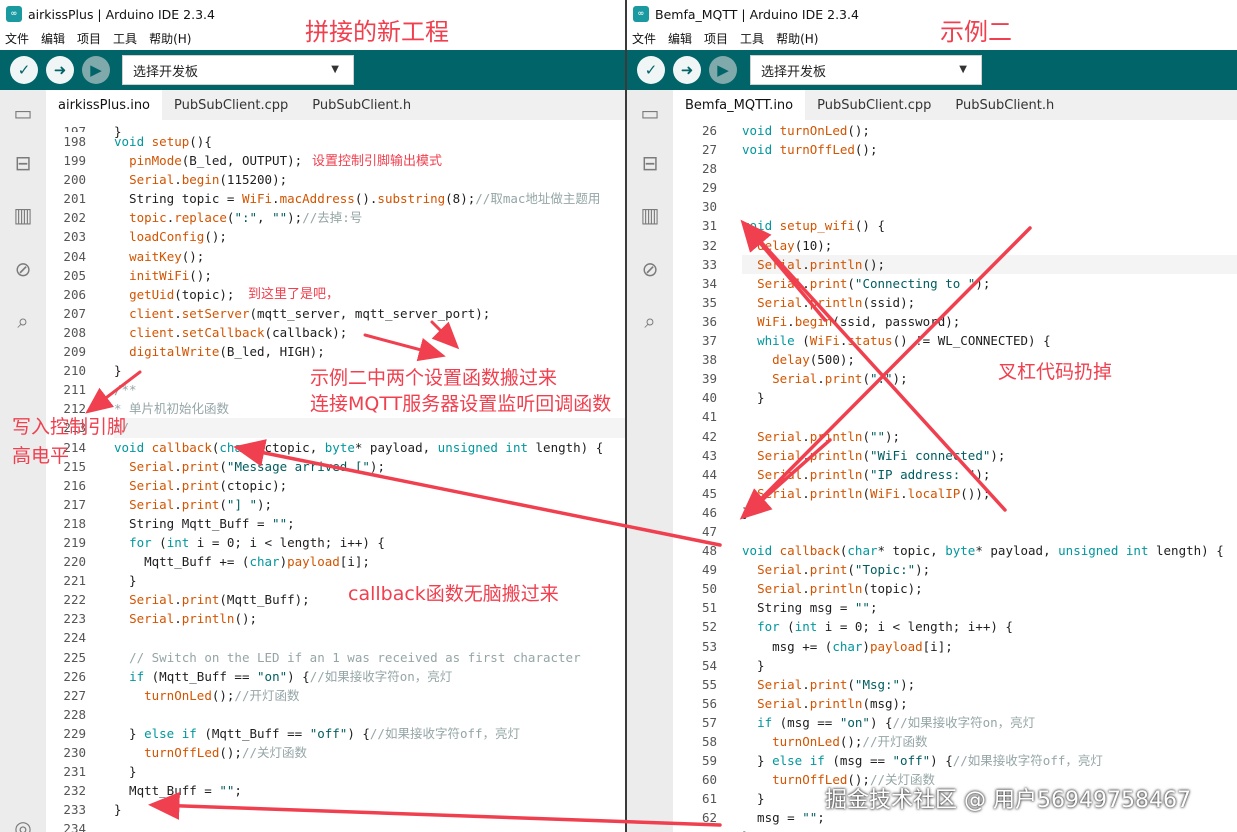 This screenshot has width=1237, height=832. Describe the element at coordinates (709, 398) in the screenshot. I see `line-number: 40` at that location.